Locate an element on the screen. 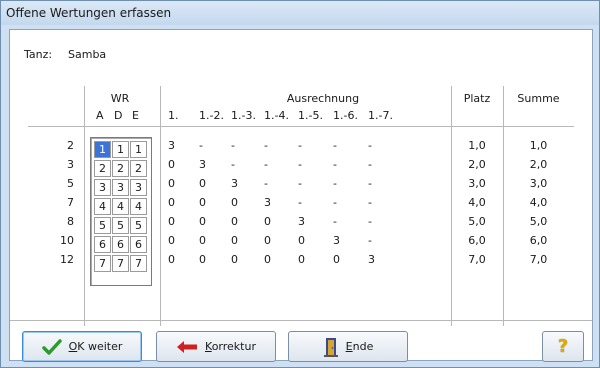  exit-door-icon is located at coordinates (330, 347).